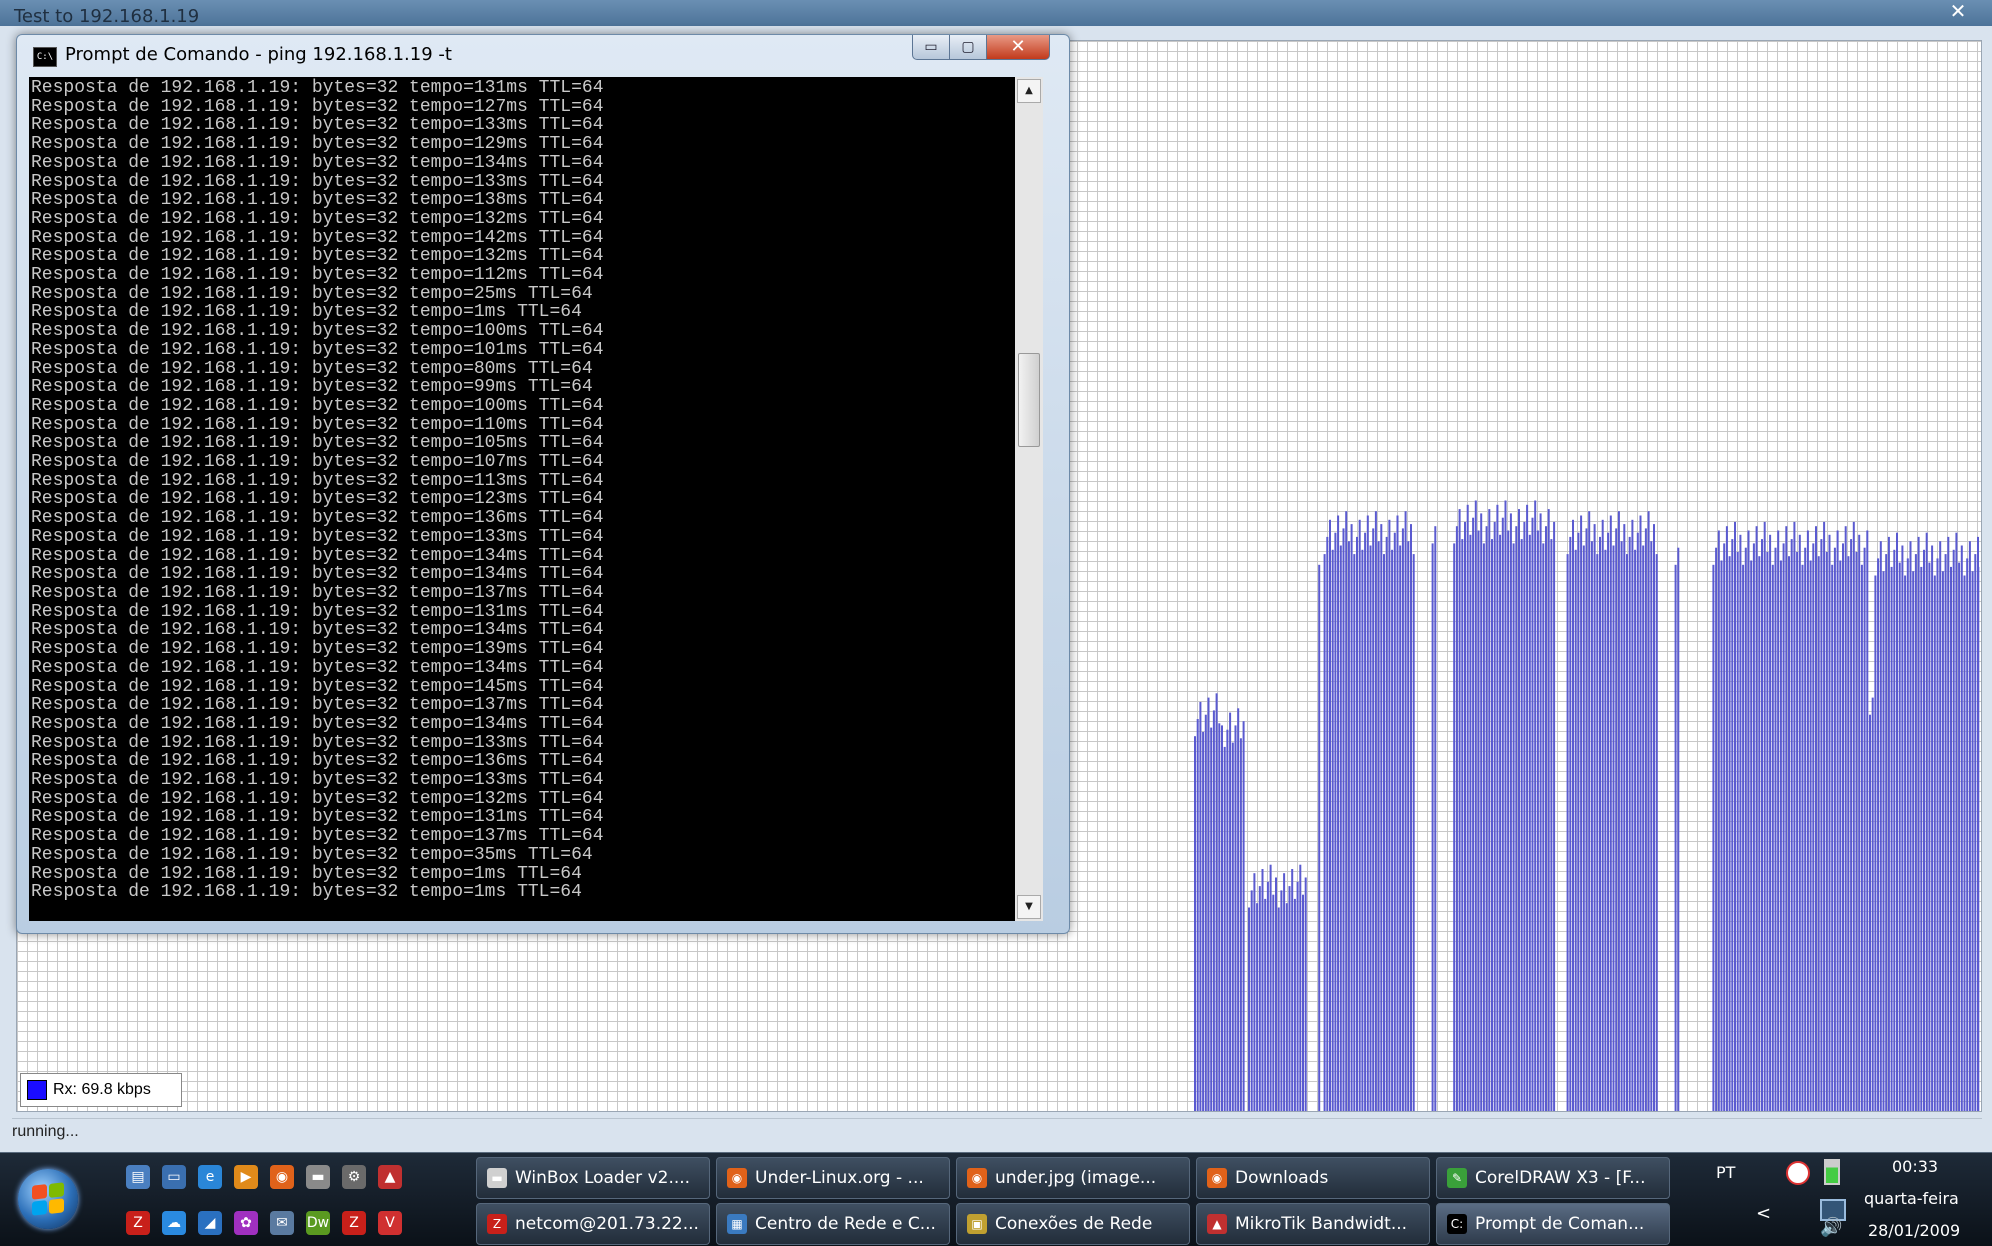 The width and height of the screenshot is (1992, 1246). I want to click on maximize-button: ▢, so click(968, 47).